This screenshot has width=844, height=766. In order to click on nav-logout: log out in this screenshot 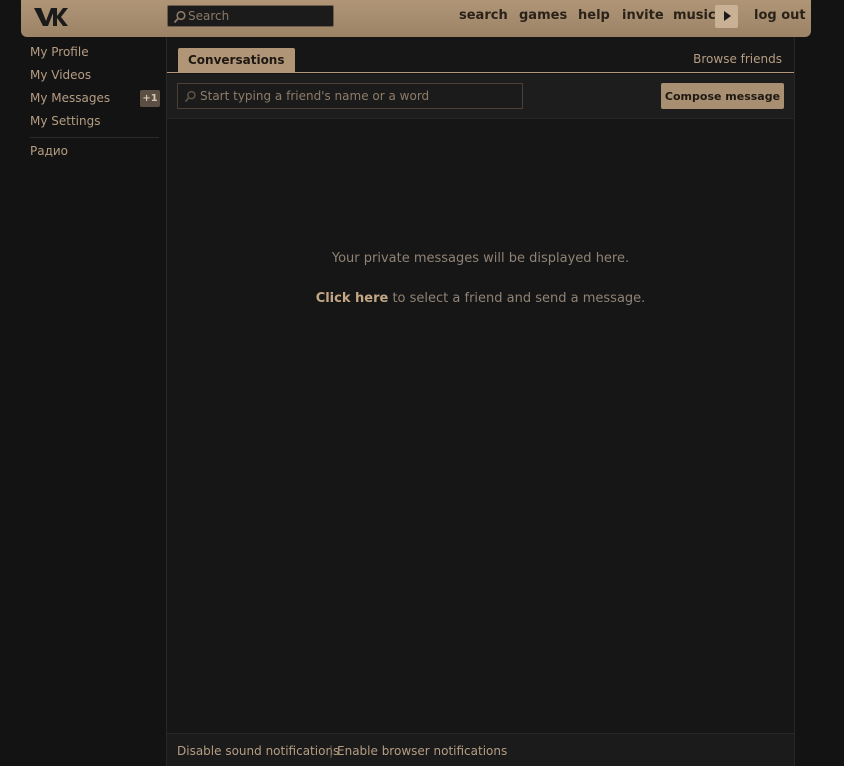, I will do `click(780, 16)`.